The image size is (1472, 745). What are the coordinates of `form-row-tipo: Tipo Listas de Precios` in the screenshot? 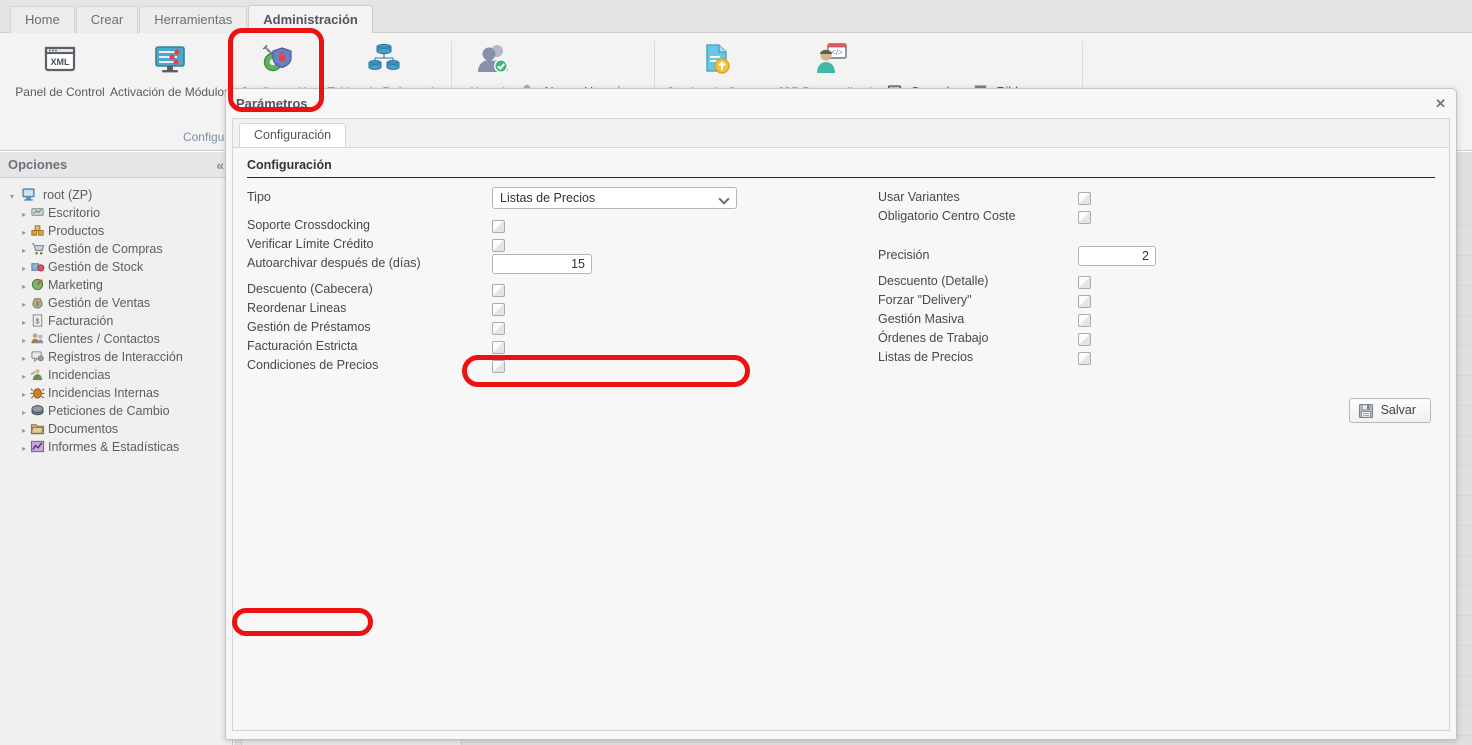 It's located at (507, 202).